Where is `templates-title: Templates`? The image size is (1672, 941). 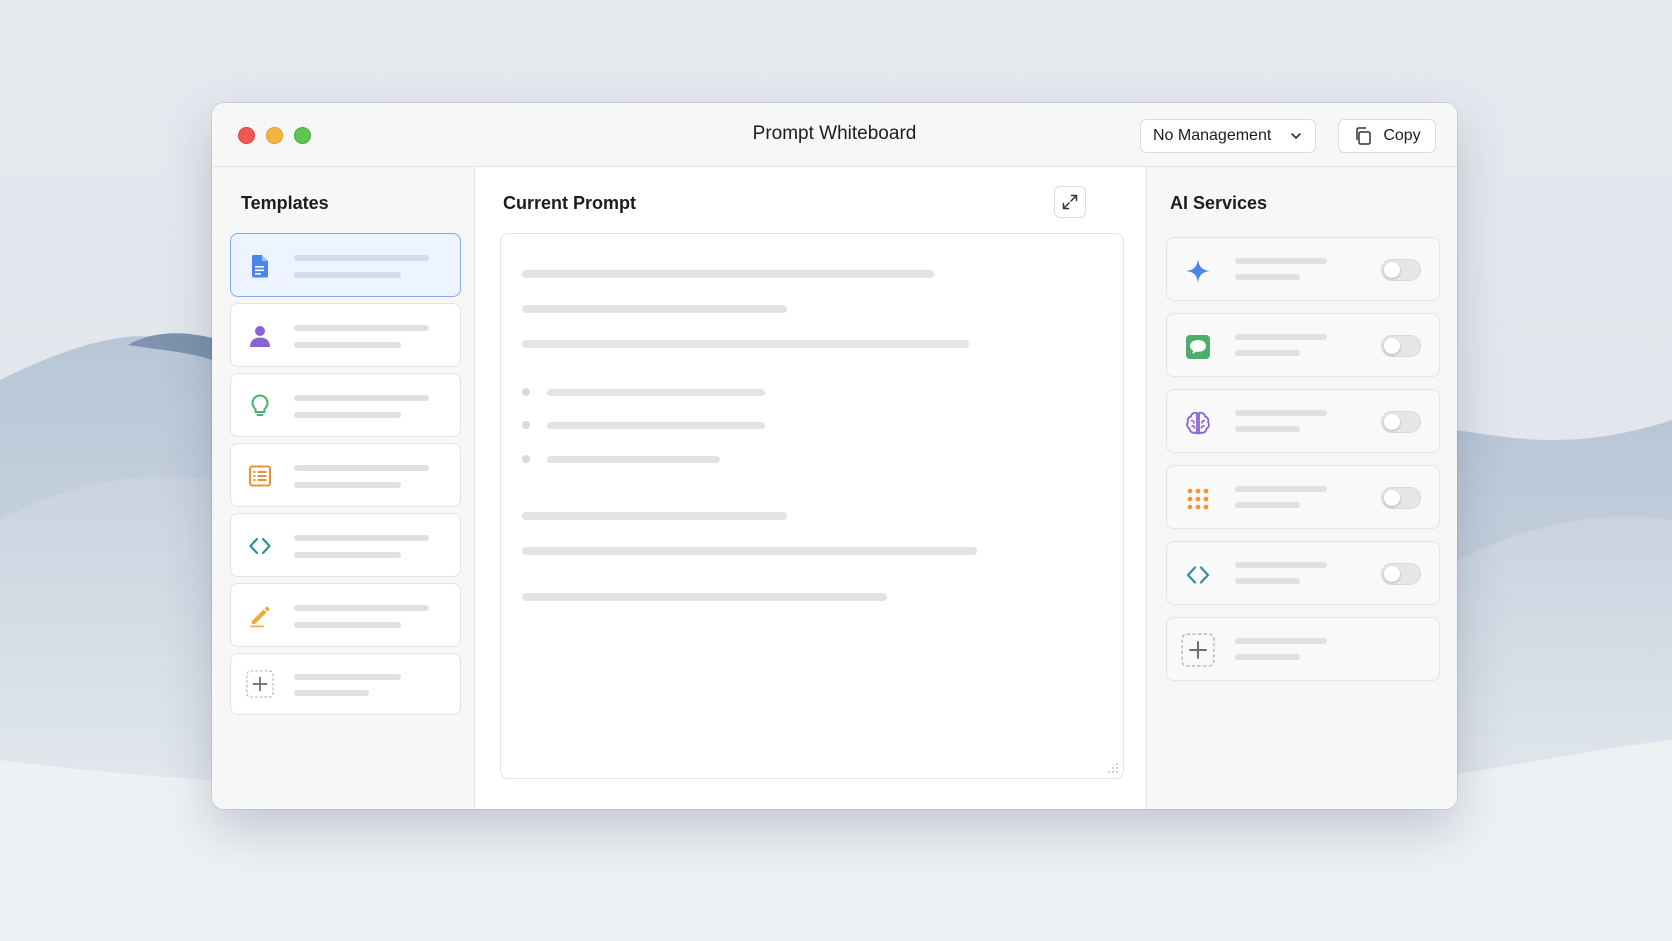
templates-title: Templates is located at coordinates (285, 203).